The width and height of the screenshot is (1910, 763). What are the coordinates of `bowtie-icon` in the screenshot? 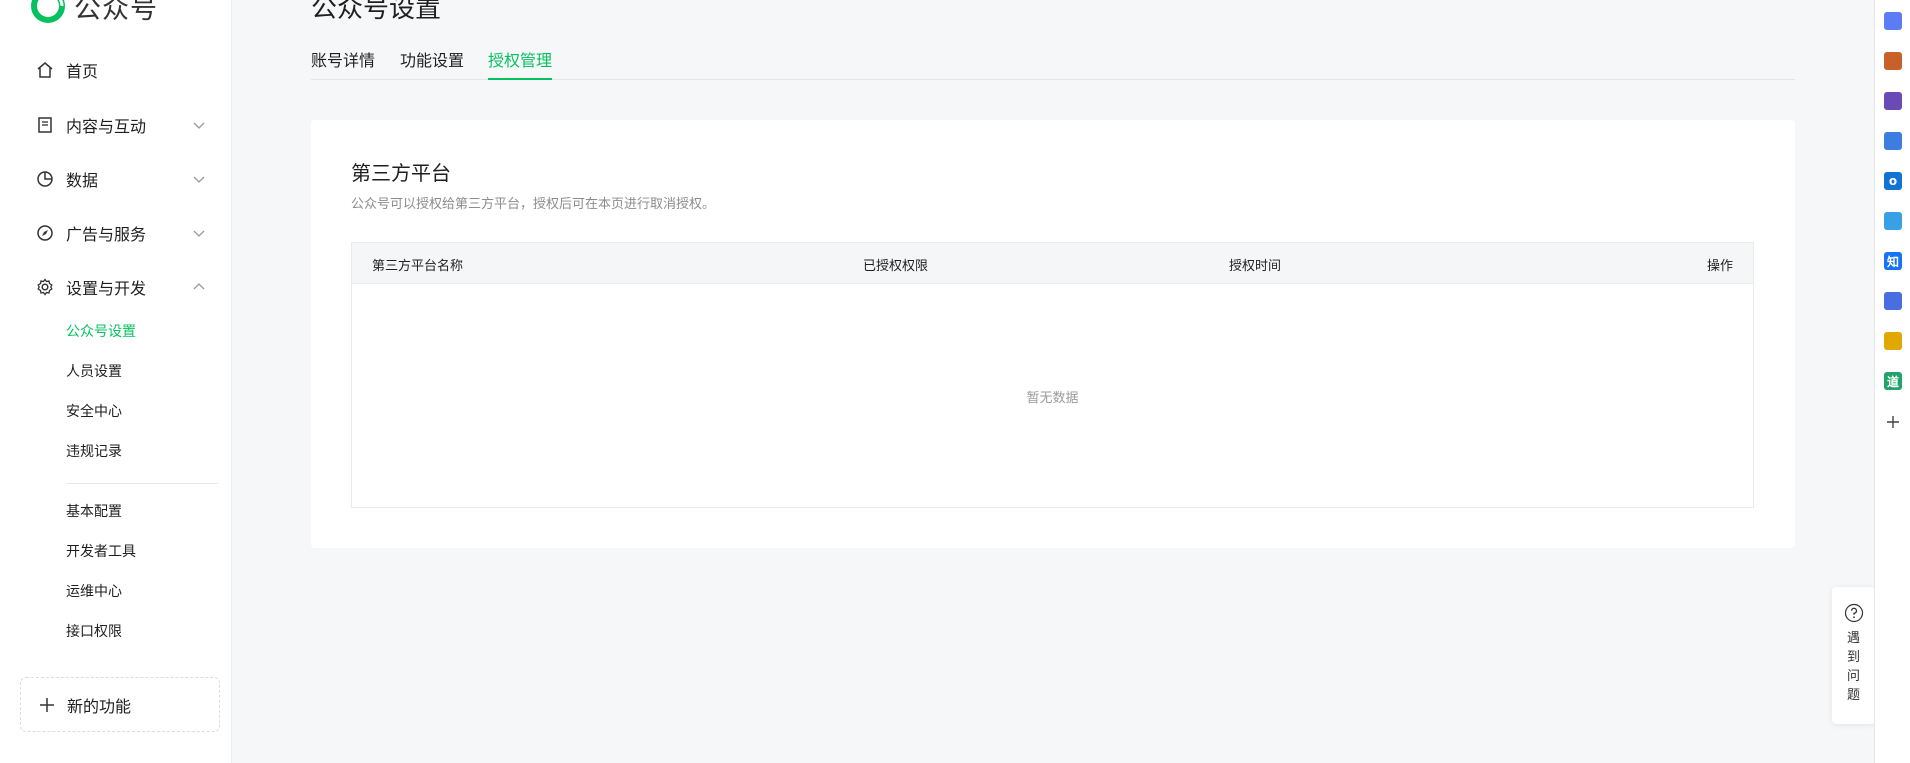 It's located at (1893, 301).